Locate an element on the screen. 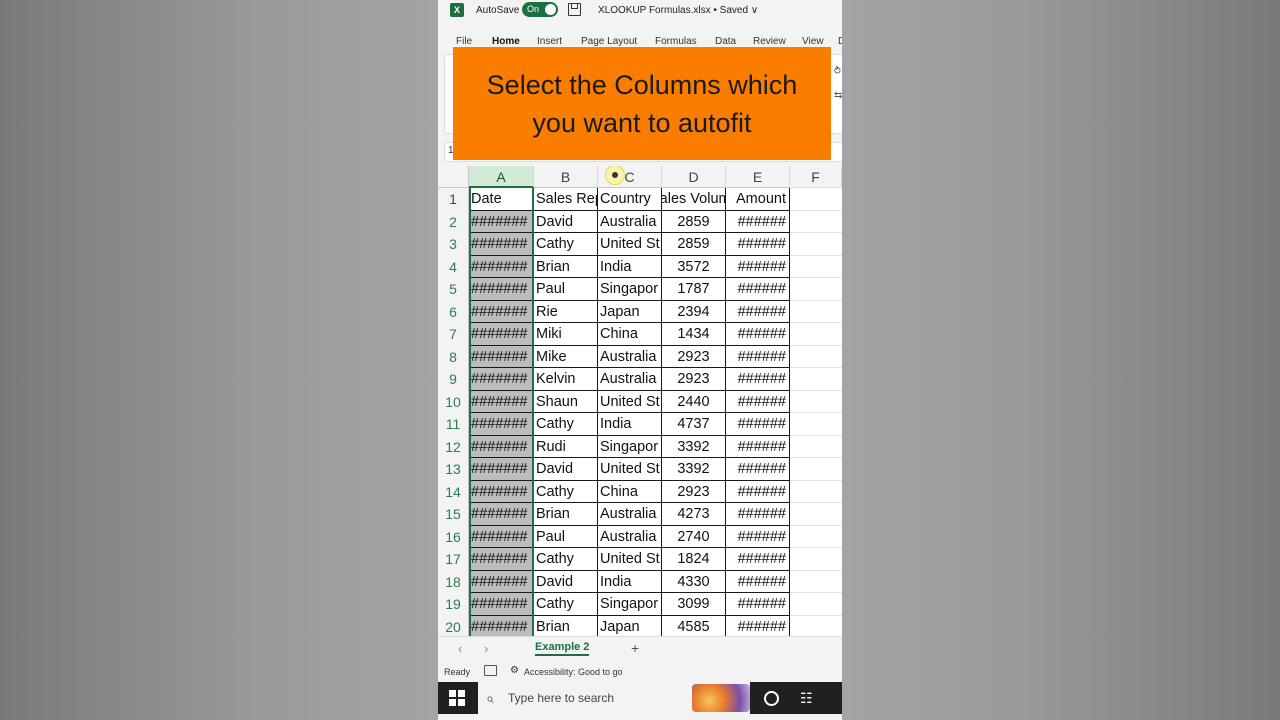 The width and height of the screenshot is (1280, 720). accessibility-status: Accessibility: Good to go is located at coordinates (573, 672).